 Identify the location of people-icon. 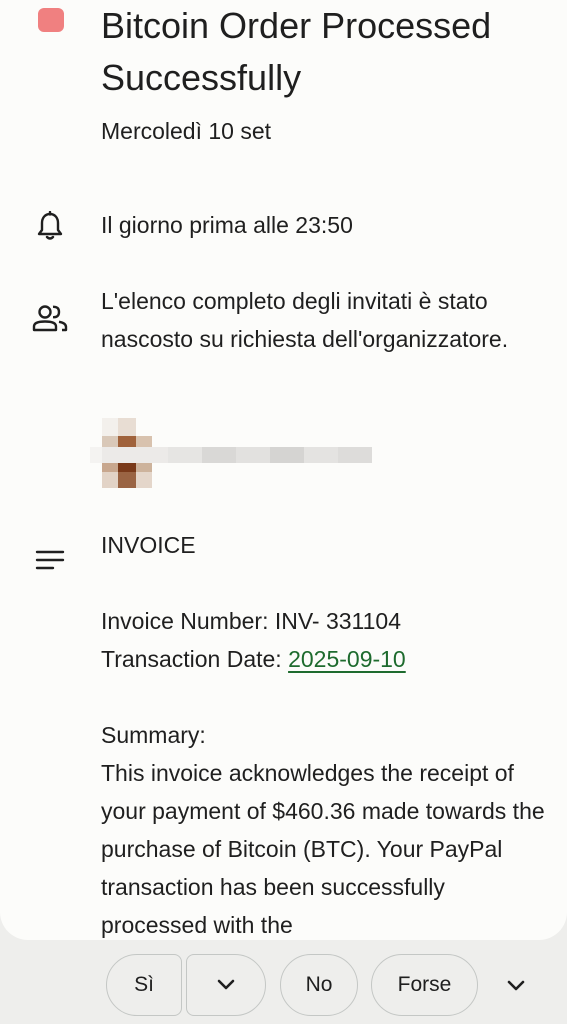
(50, 318).